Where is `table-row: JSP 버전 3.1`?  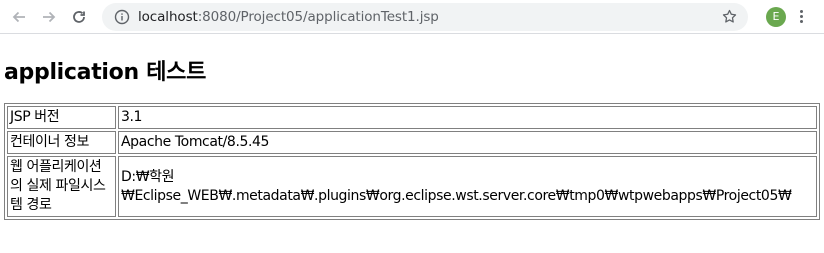
table-row: JSP 버전 3.1 is located at coordinates (412, 117).